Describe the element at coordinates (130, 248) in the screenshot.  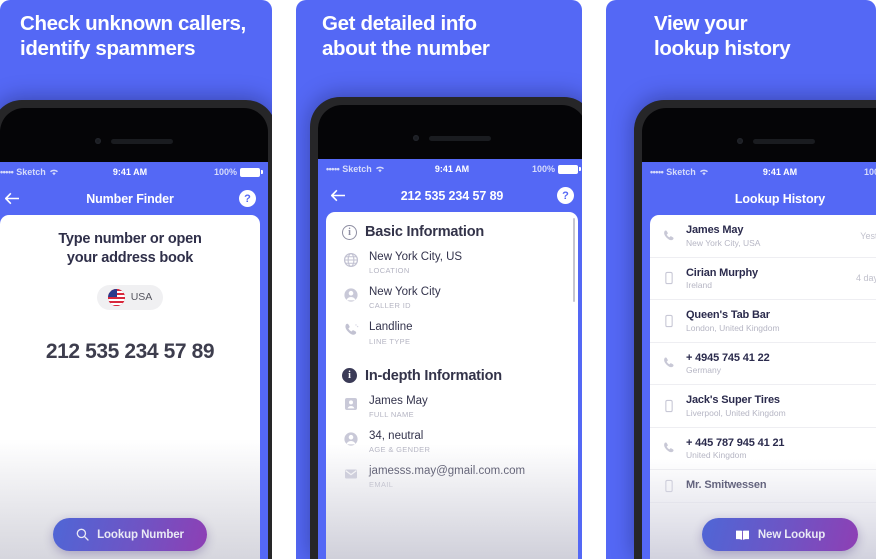
I see `card-prompt: Type number or open your address book` at that location.